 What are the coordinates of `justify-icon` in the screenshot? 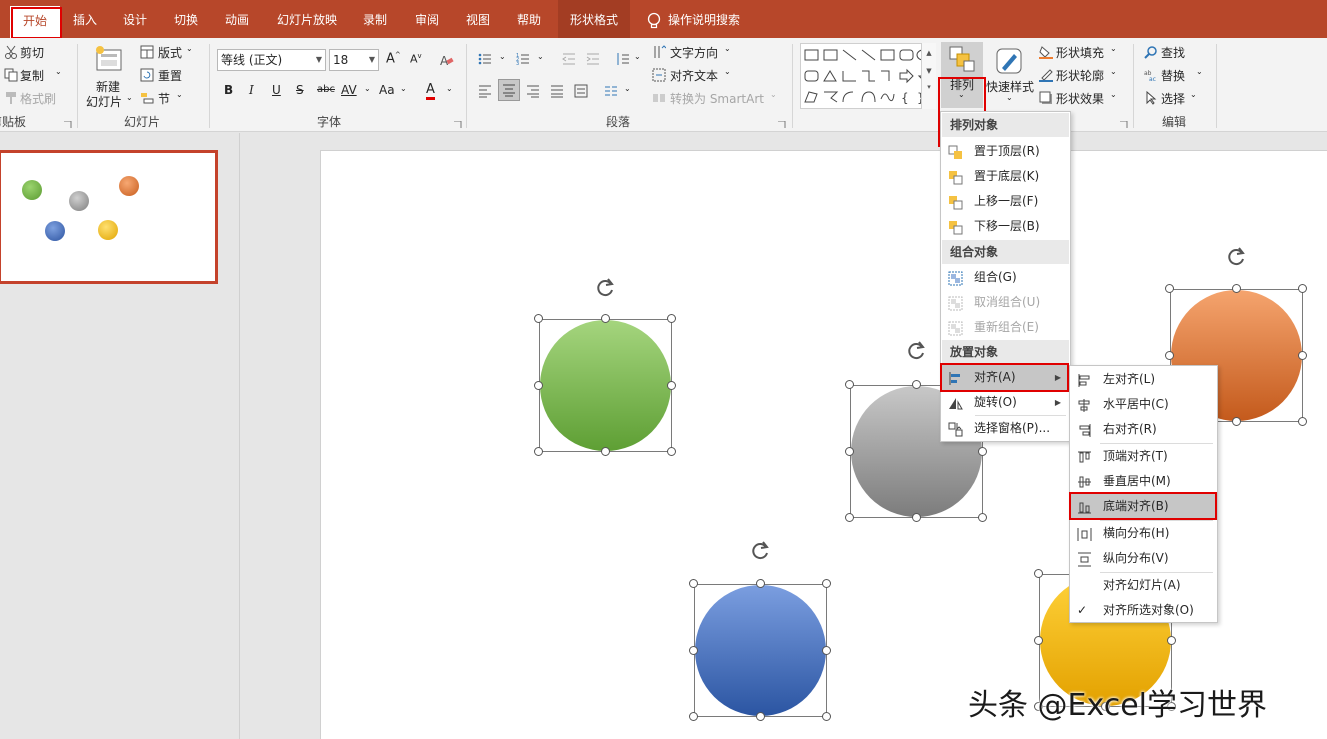 It's located at (557, 91).